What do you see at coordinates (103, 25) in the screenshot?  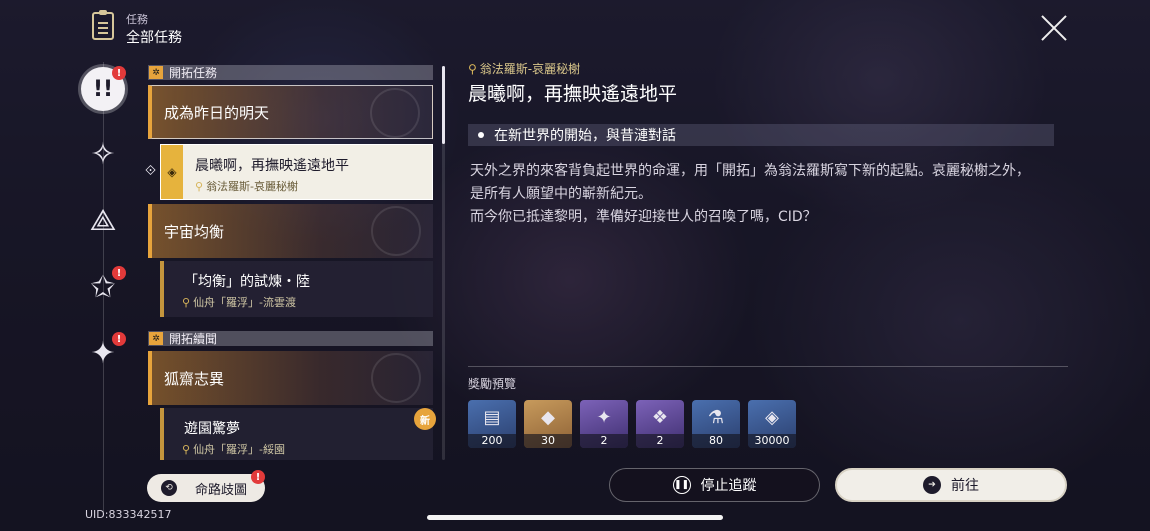 I see `clipboard-icon` at bounding box center [103, 25].